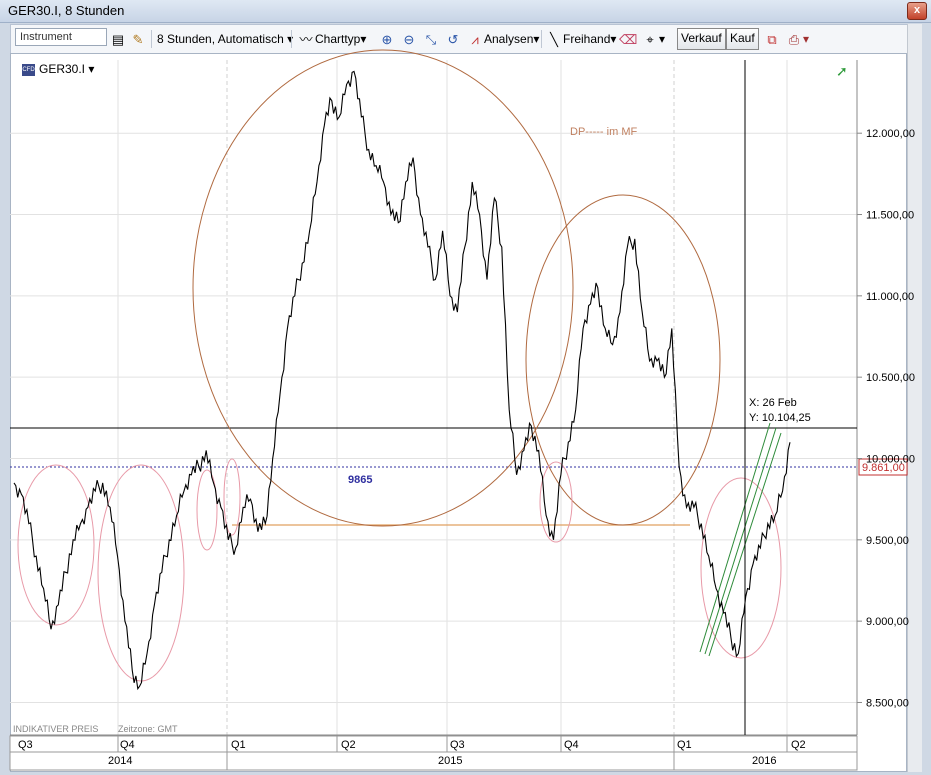  I want to click on scrollbar, so click(914, 398).